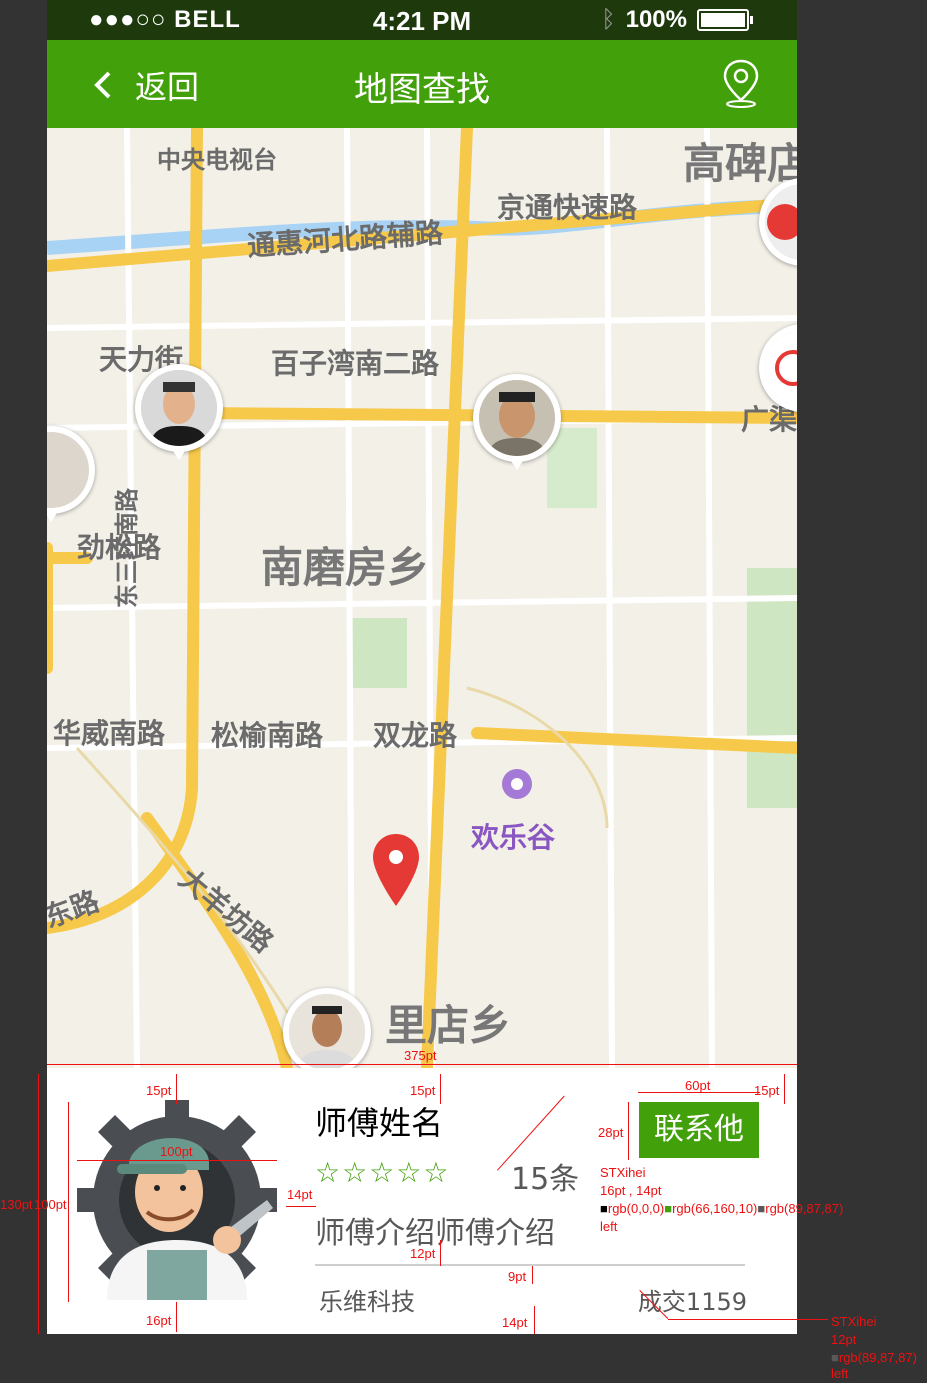 This screenshot has width=927, height=1383. Describe the element at coordinates (517, 1276) in the screenshot. I see `annotation-label: 9pt` at that location.